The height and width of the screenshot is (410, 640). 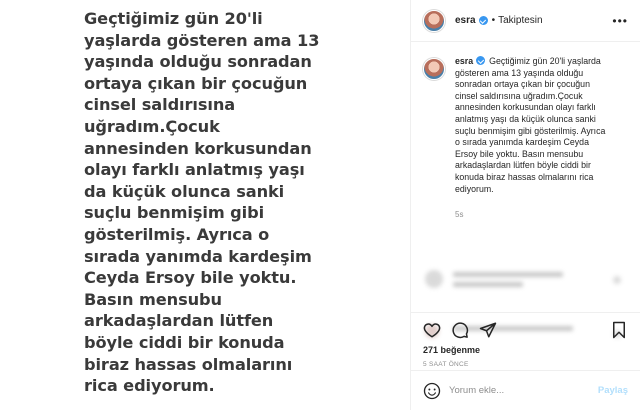 I want to click on story-text-line: Ceyda Ersoy bile yoktu., so click(x=190, y=278).